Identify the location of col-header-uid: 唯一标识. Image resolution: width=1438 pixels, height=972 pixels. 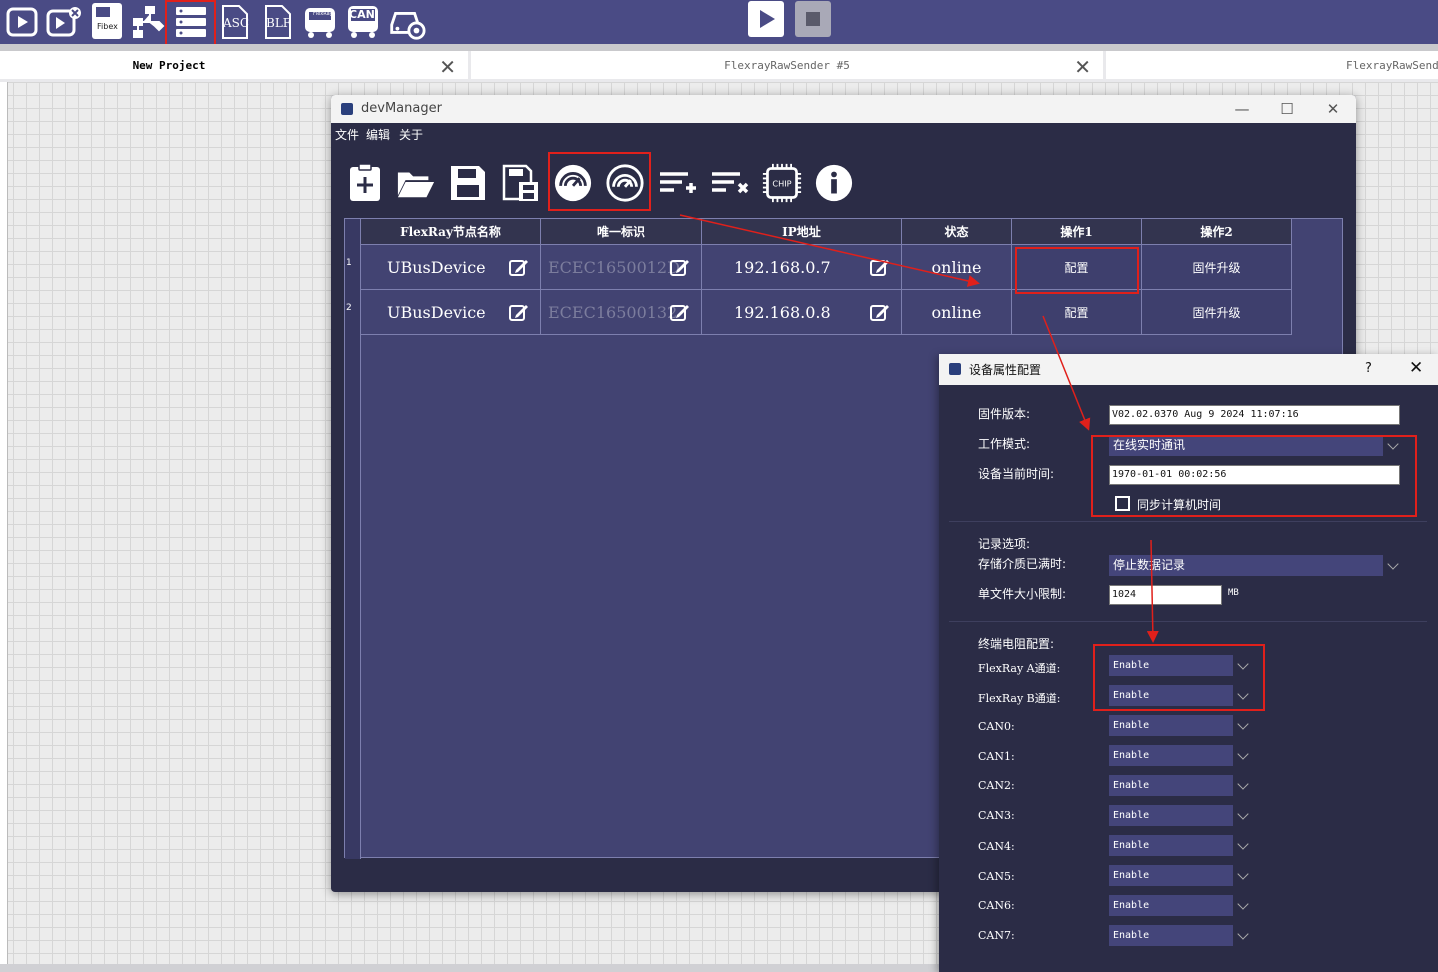
(621, 232).